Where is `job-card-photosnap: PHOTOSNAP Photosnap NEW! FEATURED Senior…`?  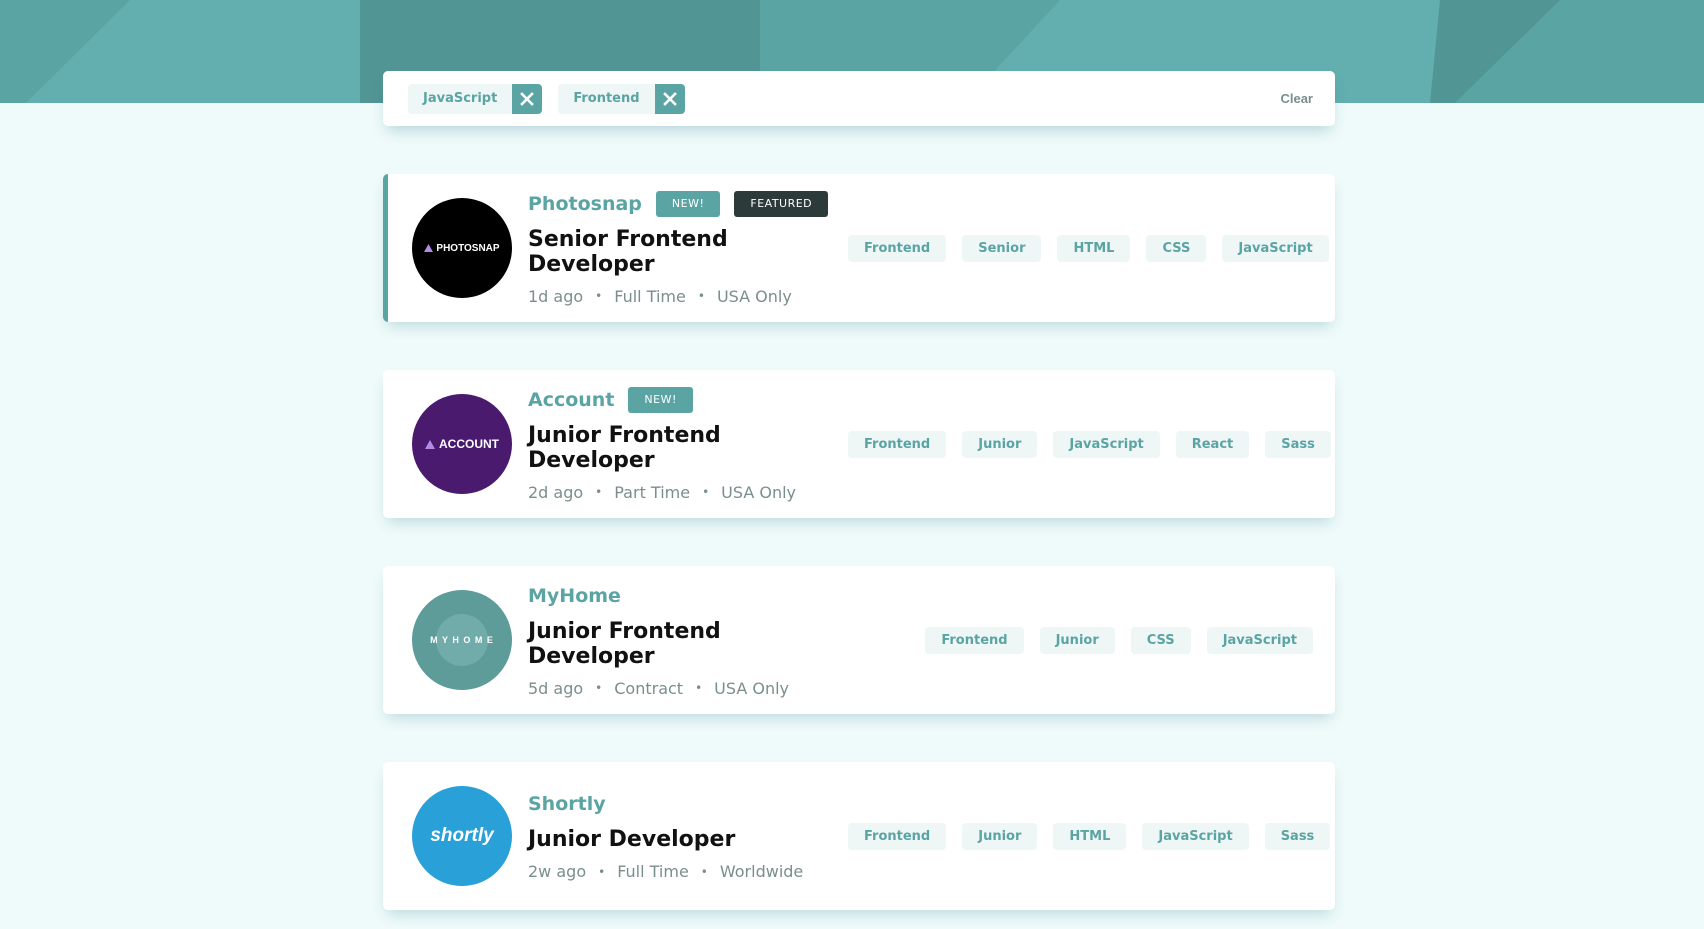
job-card-photosnap: PHOTOSNAP Photosnap NEW! FEATURED Senior… is located at coordinates (859, 248).